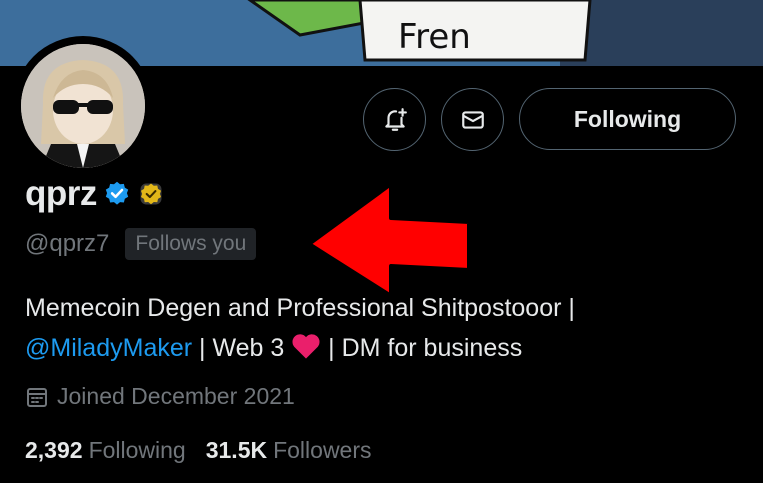  Describe the element at coordinates (151, 194) in the screenshot. I see `gold-badge-icon` at that location.